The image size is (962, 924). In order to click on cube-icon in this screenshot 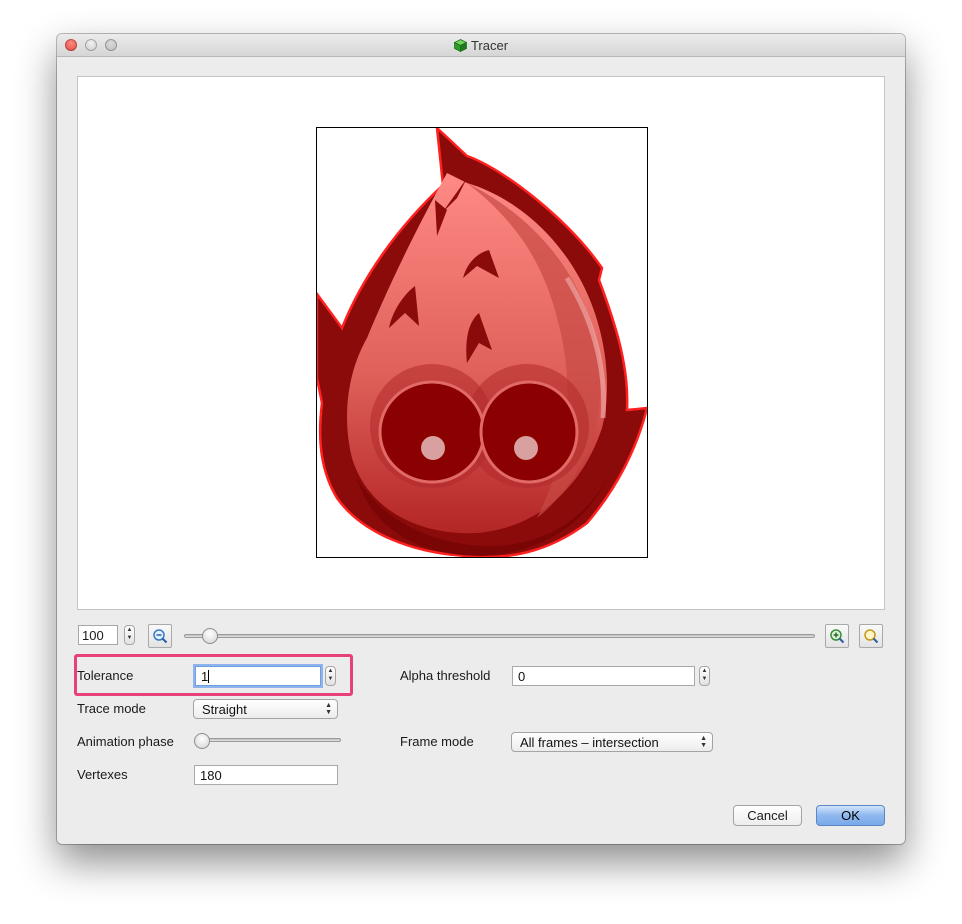, I will do `click(460, 47)`.